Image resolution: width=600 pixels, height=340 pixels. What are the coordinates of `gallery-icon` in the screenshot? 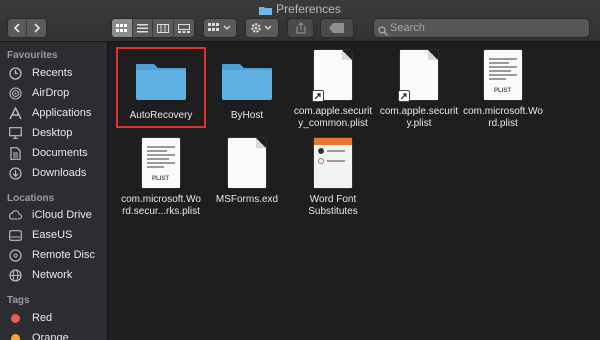 It's located at (183, 28).